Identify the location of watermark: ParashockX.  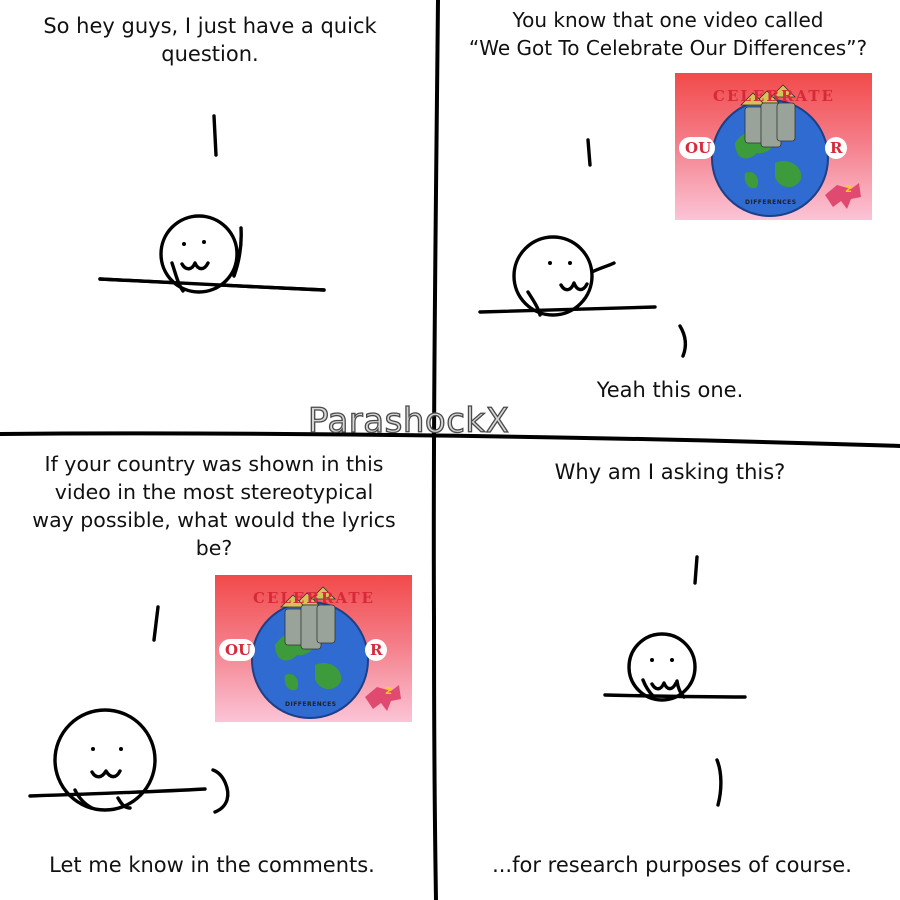
(408, 420).